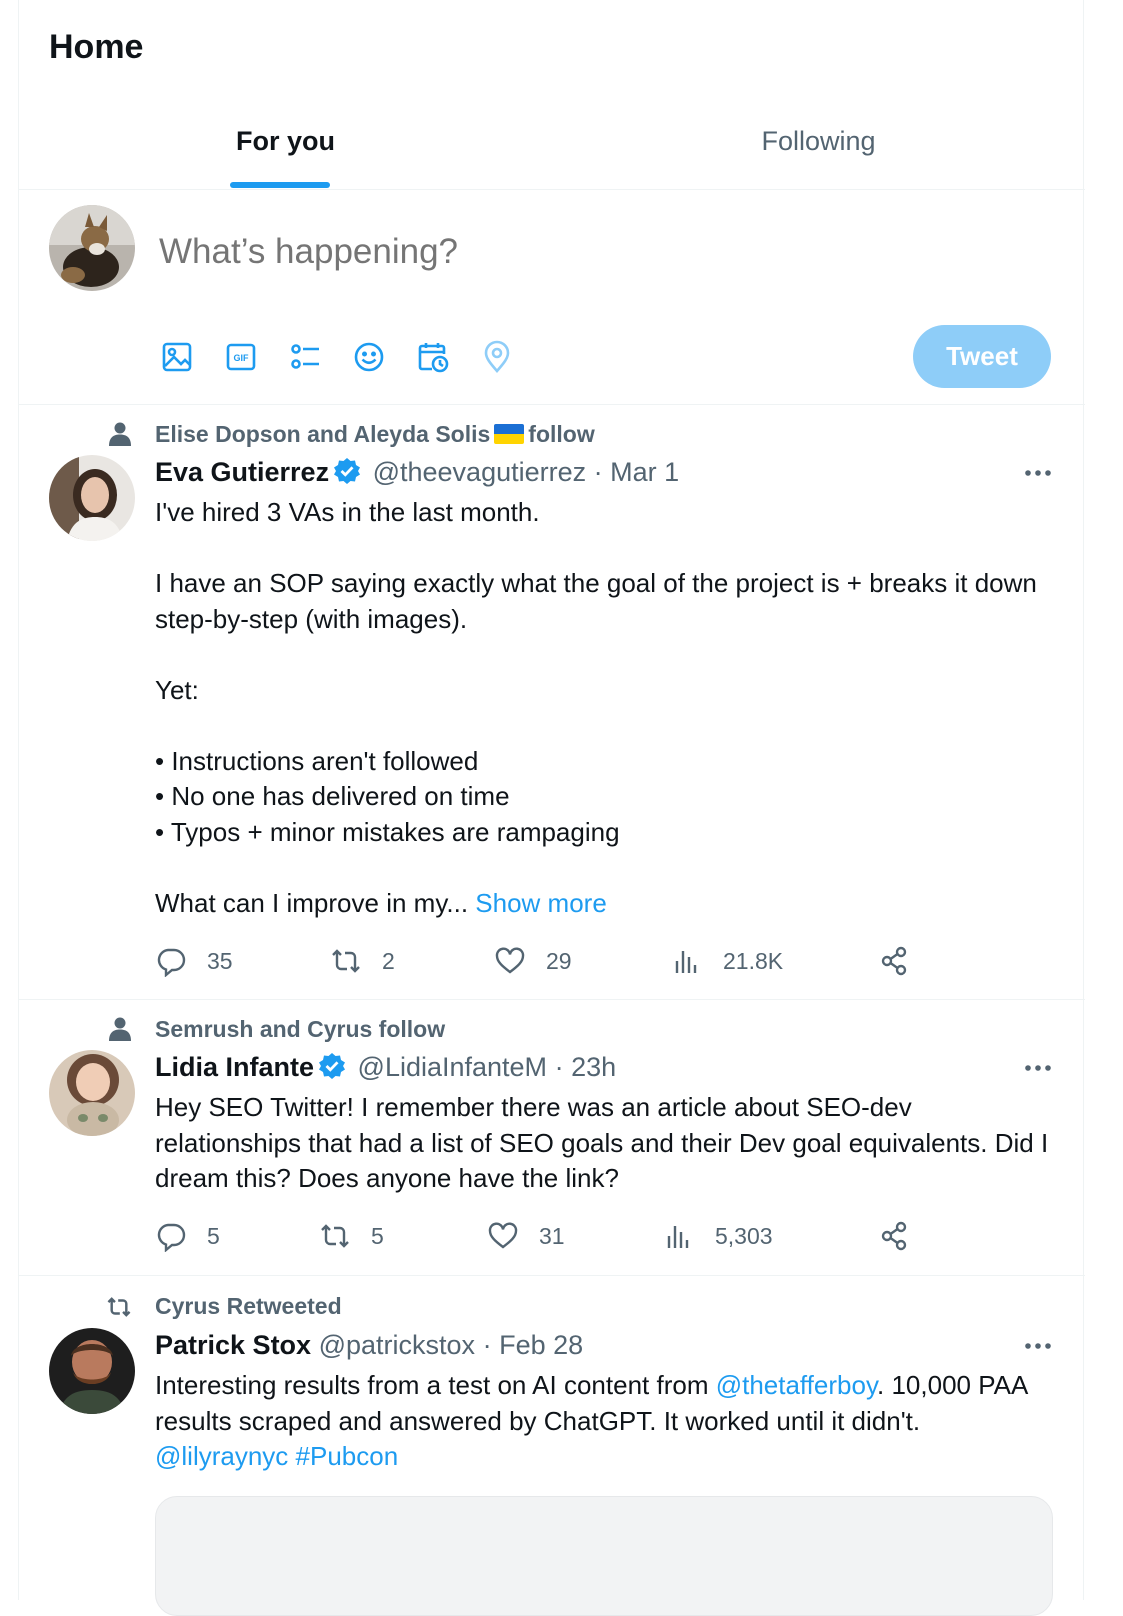 The image size is (1123, 1616). Describe the element at coordinates (194, 961) in the screenshot. I see `reply-button: 35` at that location.